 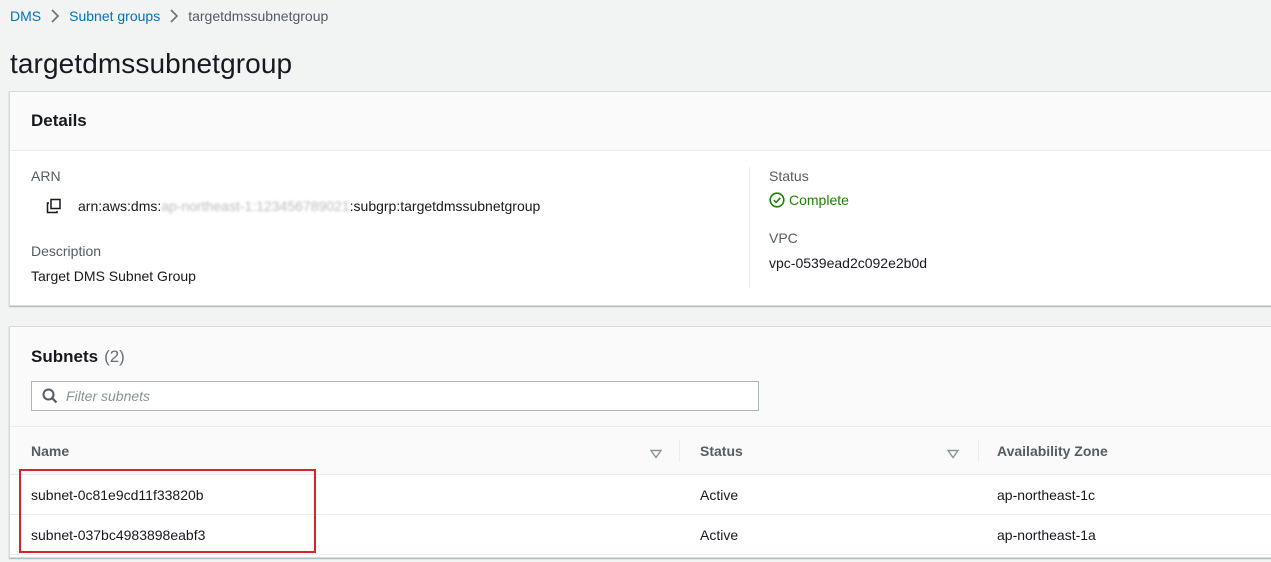 What do you see at coordinates (1046, 535) in the screenshot?
I see `subnet-az-cell: ap-northeast-1a` at bounding box center [1046, 535].